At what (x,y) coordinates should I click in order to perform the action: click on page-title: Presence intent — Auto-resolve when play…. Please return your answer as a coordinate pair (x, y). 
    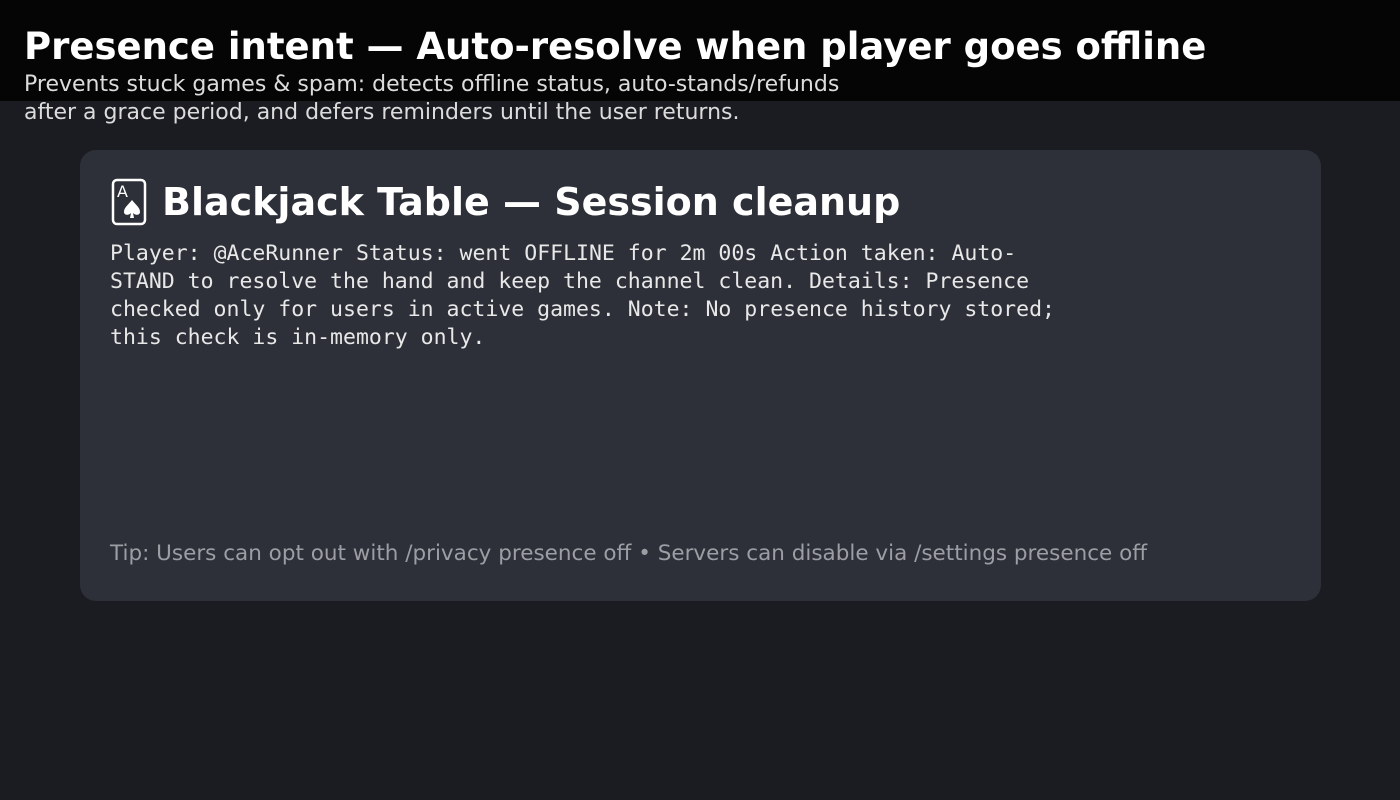
    Looking at the image, I should click on (615, 46).